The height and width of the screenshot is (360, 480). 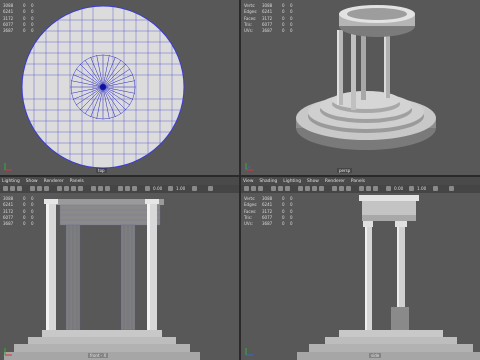 What do you see at coordinates (8, 167) in the screenshot?
I see `axis-gizmo-top` at bounding box center [8, 167].